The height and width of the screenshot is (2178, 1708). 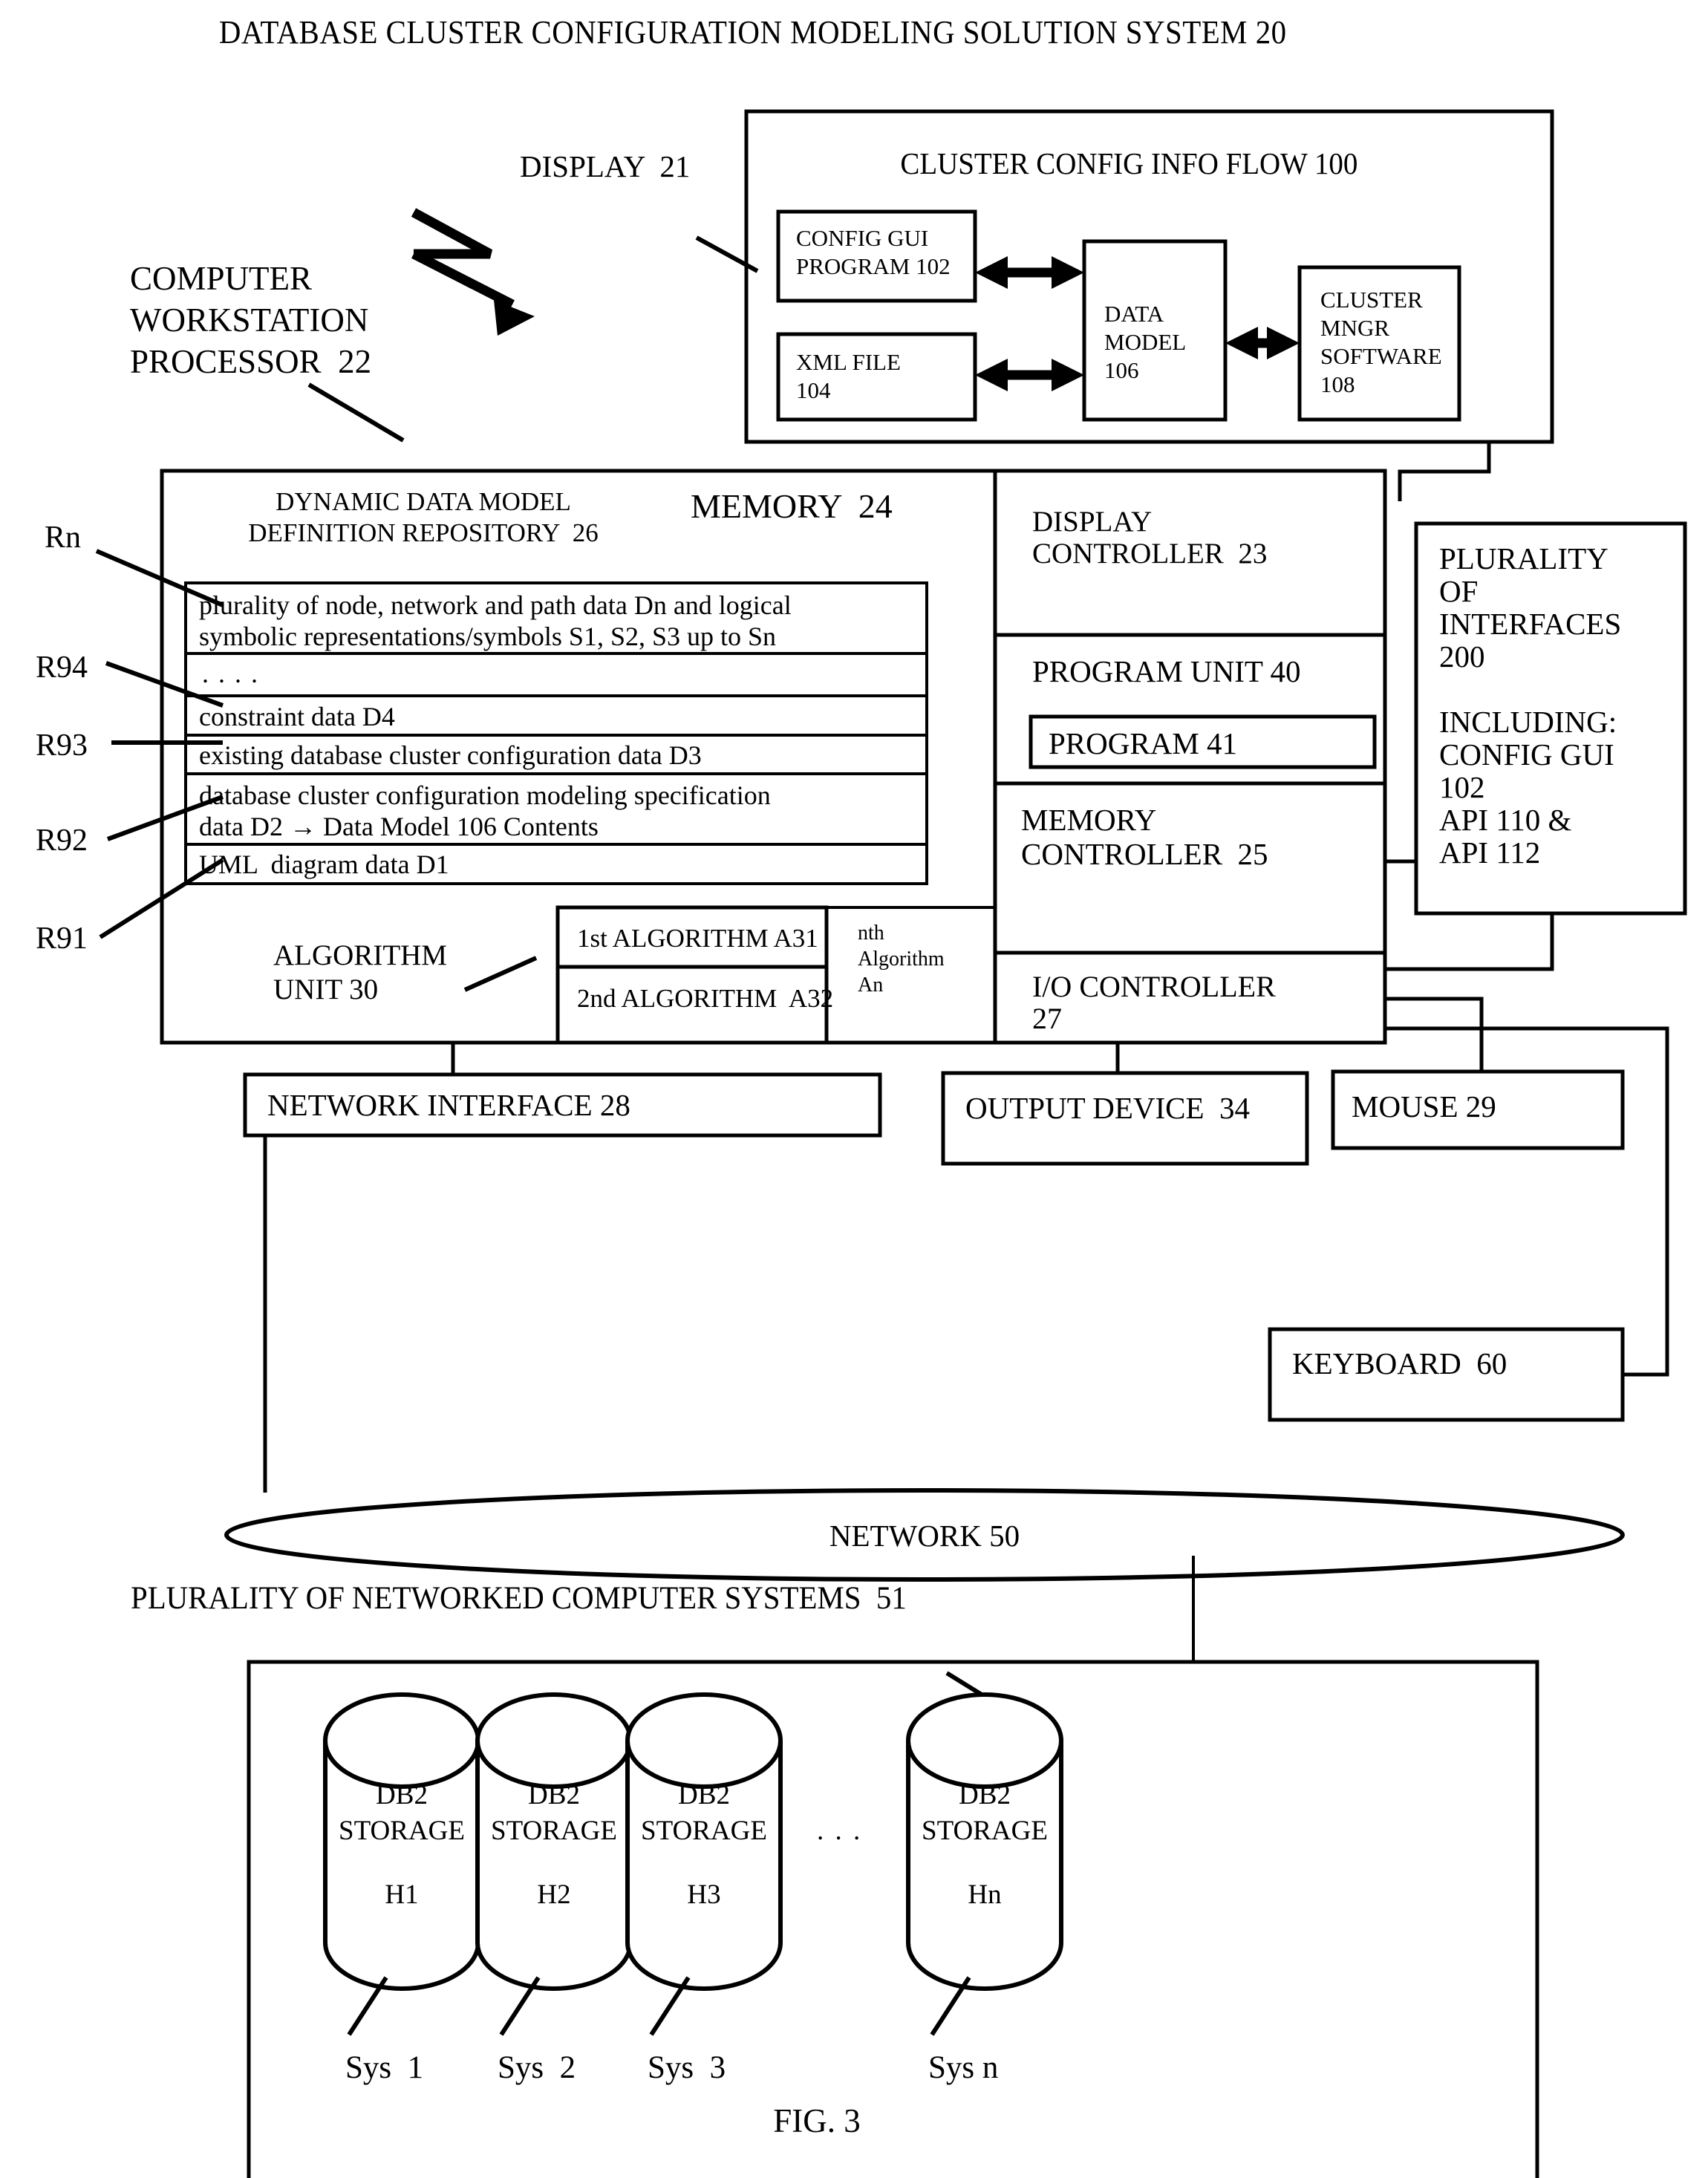 I want to click on program-41-label: PROGRAM 41, so click(x=1143, y=743).